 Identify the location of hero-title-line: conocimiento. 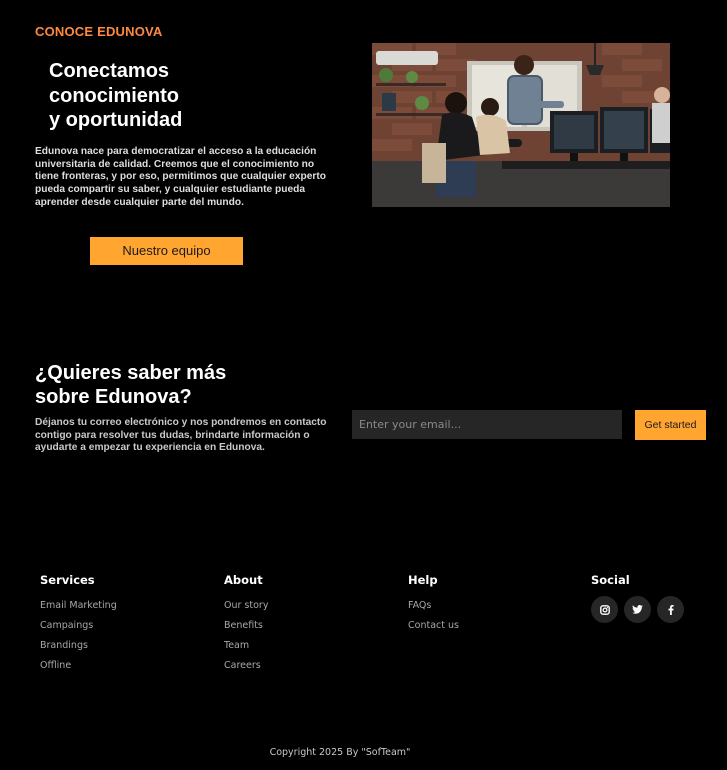
(114, 95).